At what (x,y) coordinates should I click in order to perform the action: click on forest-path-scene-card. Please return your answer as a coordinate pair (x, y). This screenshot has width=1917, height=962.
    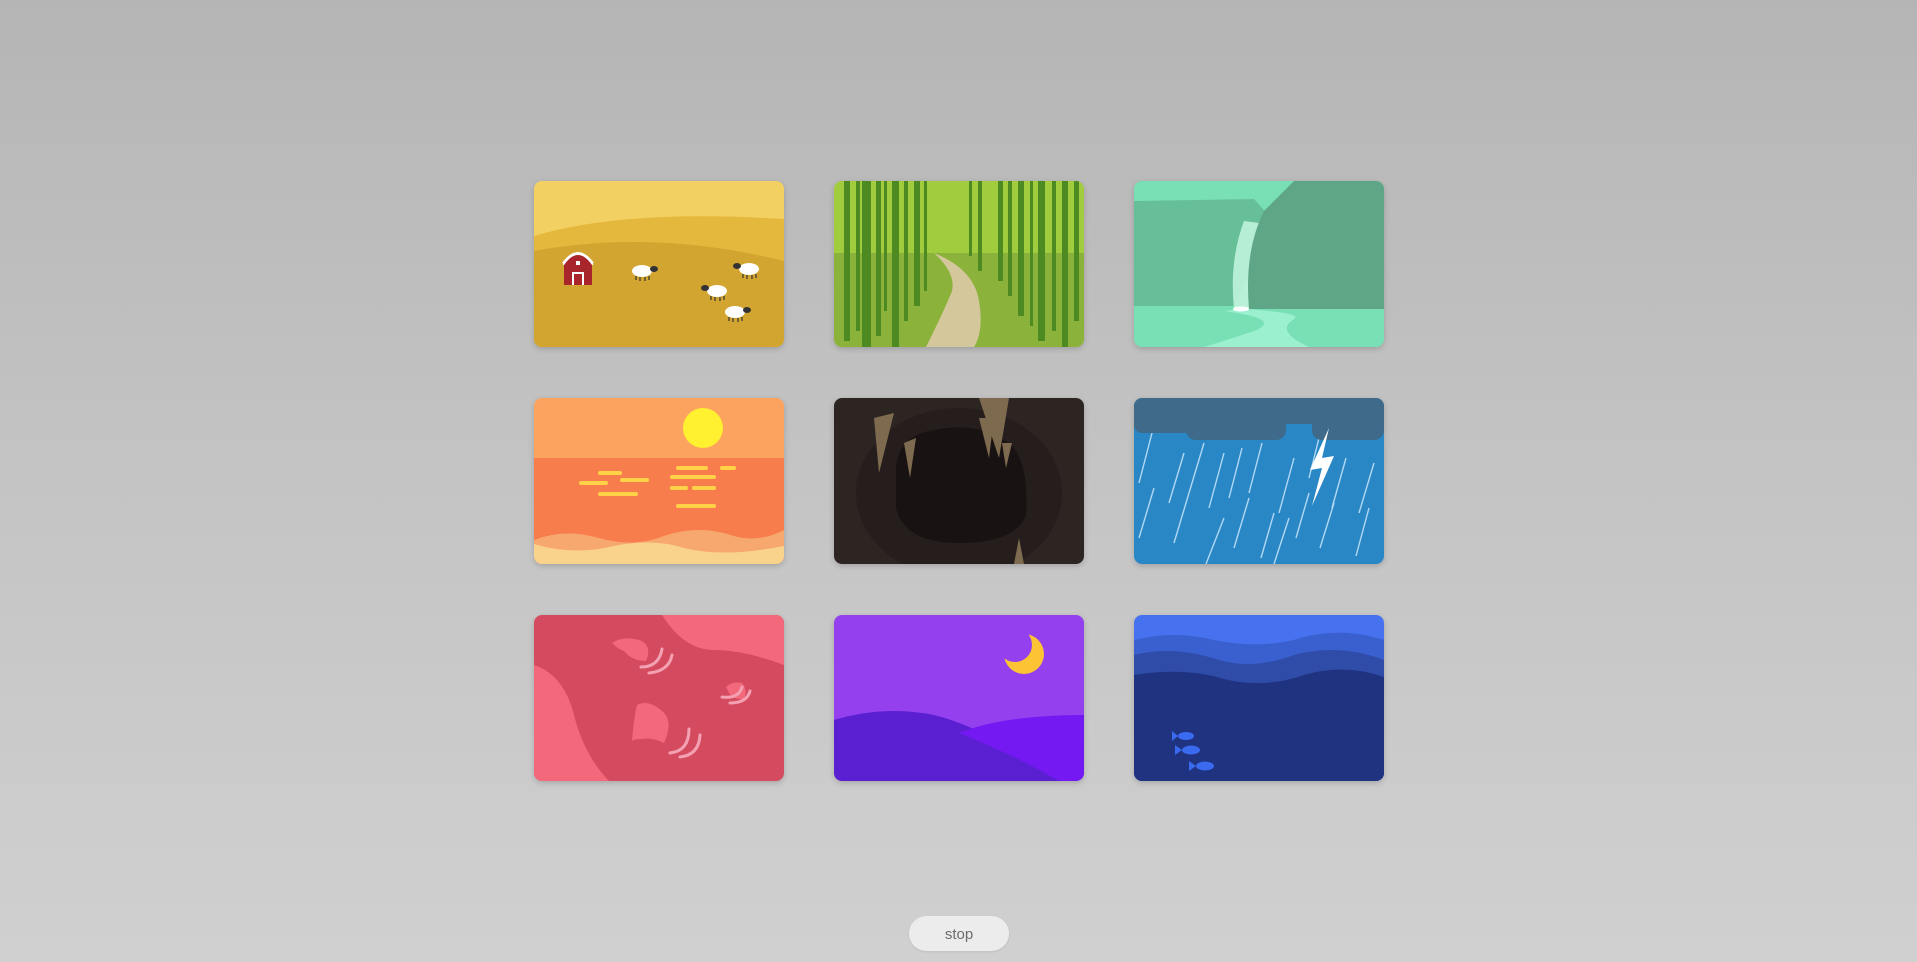
    Looking at the image, I should click on (959, 264).